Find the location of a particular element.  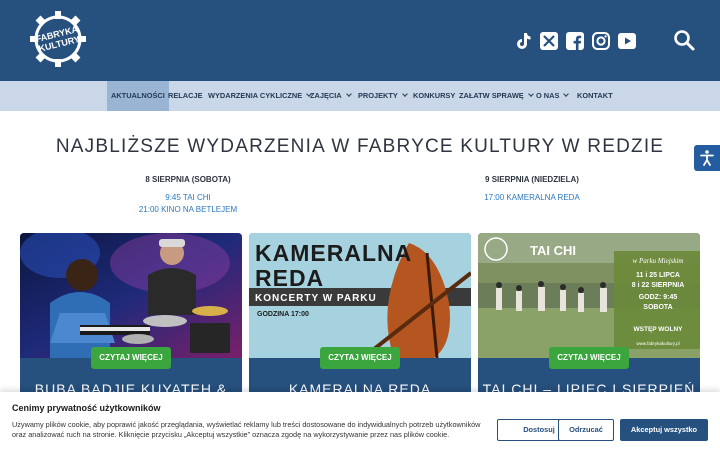

nav-item-aktualnosci: AKTUALNOŚCI is located at coordinates (138, 96).